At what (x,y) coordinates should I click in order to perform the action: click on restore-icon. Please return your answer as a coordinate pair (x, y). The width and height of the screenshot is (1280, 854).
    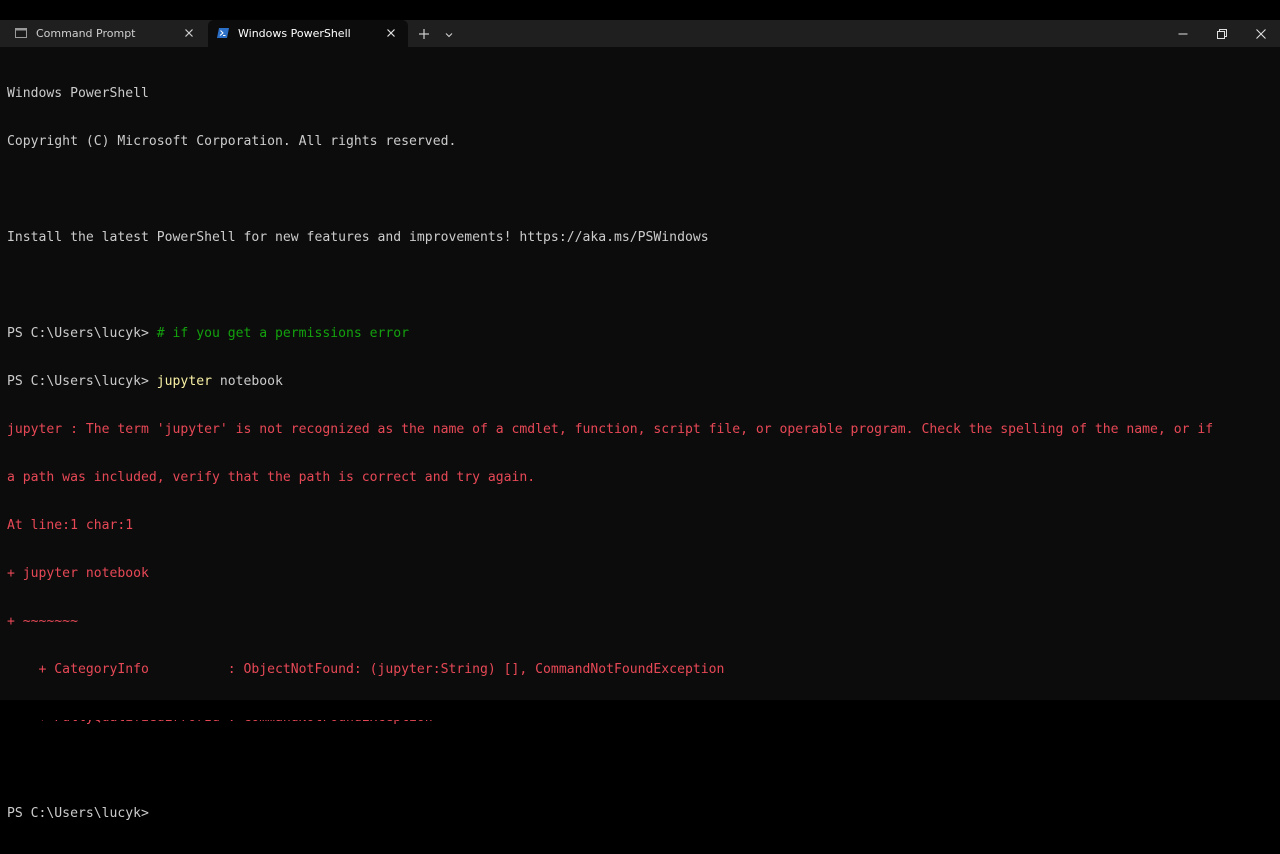
    Looking at the image, I should click on (1222, 33).